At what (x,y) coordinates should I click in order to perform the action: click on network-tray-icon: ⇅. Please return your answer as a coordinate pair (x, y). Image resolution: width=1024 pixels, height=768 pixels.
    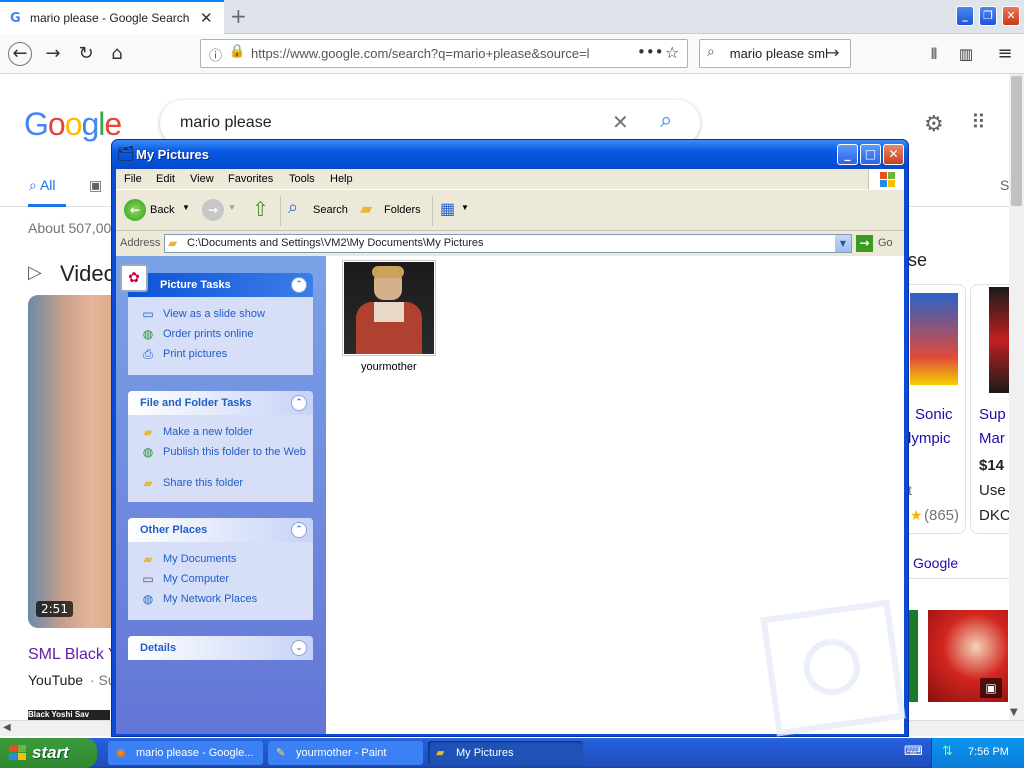
    Looking at the image, I should click on (947, 751).